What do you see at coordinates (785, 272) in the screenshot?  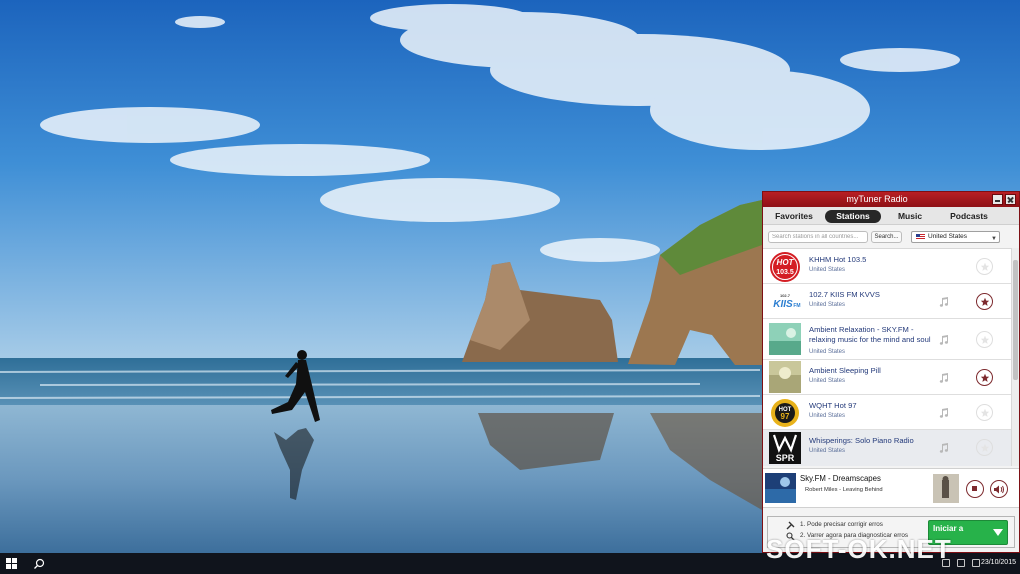 I see `svg-text: 103.5` at bounding box center [785, 272].